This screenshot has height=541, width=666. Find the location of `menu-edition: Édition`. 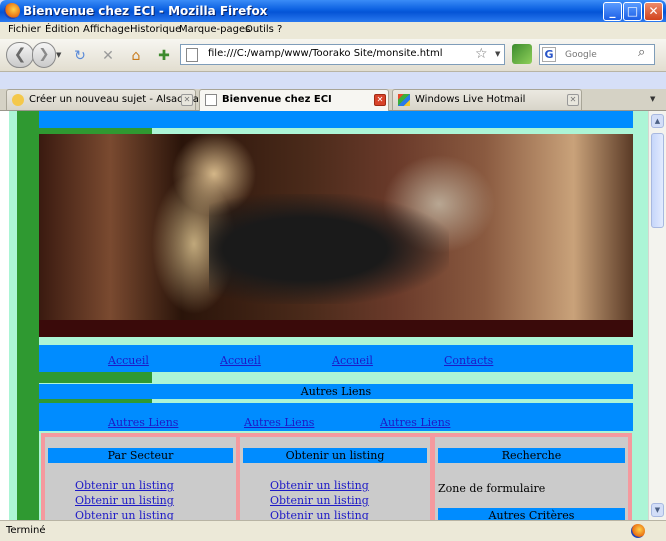

menu-edition: Édition is located at coordinates (62, 29).